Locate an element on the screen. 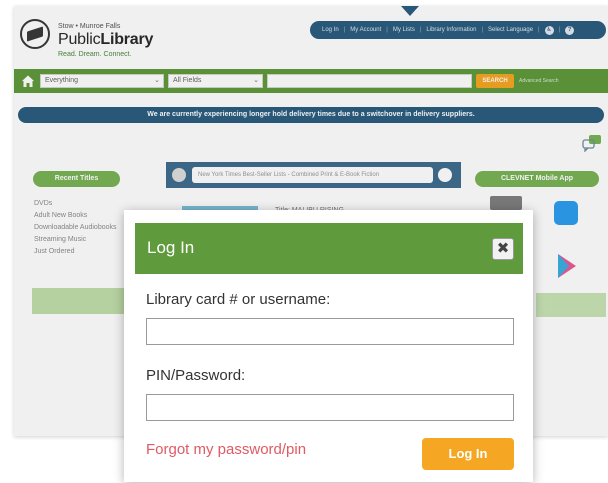 This screenshot has width=608, height=483. forgot-password-link: Forgot my password/pin is located at coordinates (226, 449).